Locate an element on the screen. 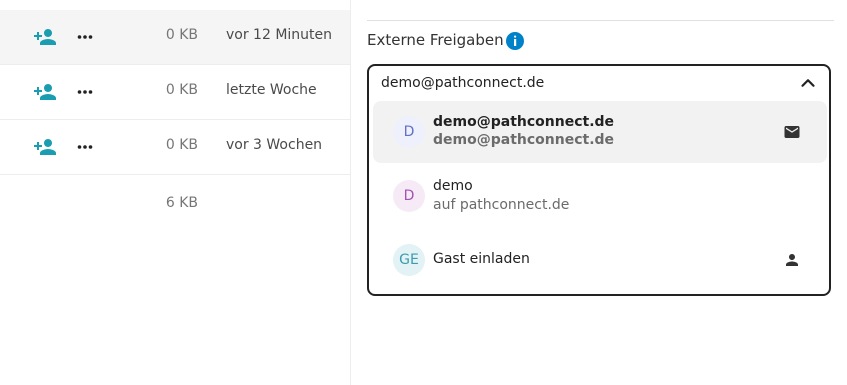  option-user-recipient: D demo auf pathconnect.de is located at coordinates (600, 196).